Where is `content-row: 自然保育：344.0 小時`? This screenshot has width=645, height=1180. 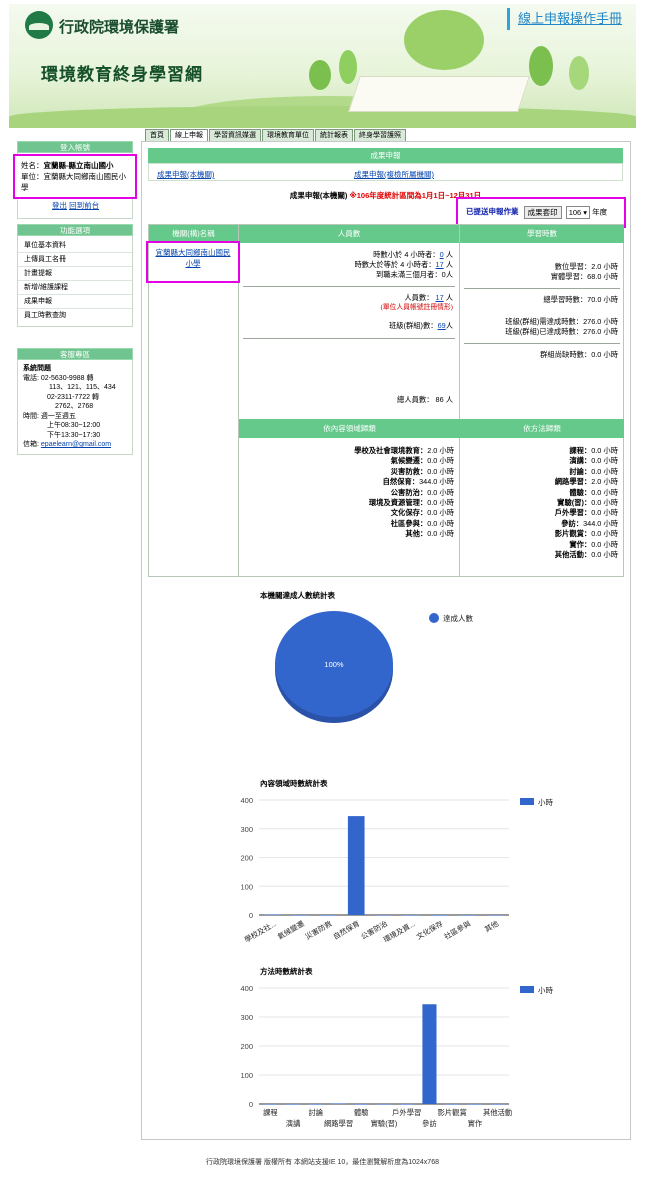
content-row: 自然保育：344.0 小時 is located at coordinates (349, 482).